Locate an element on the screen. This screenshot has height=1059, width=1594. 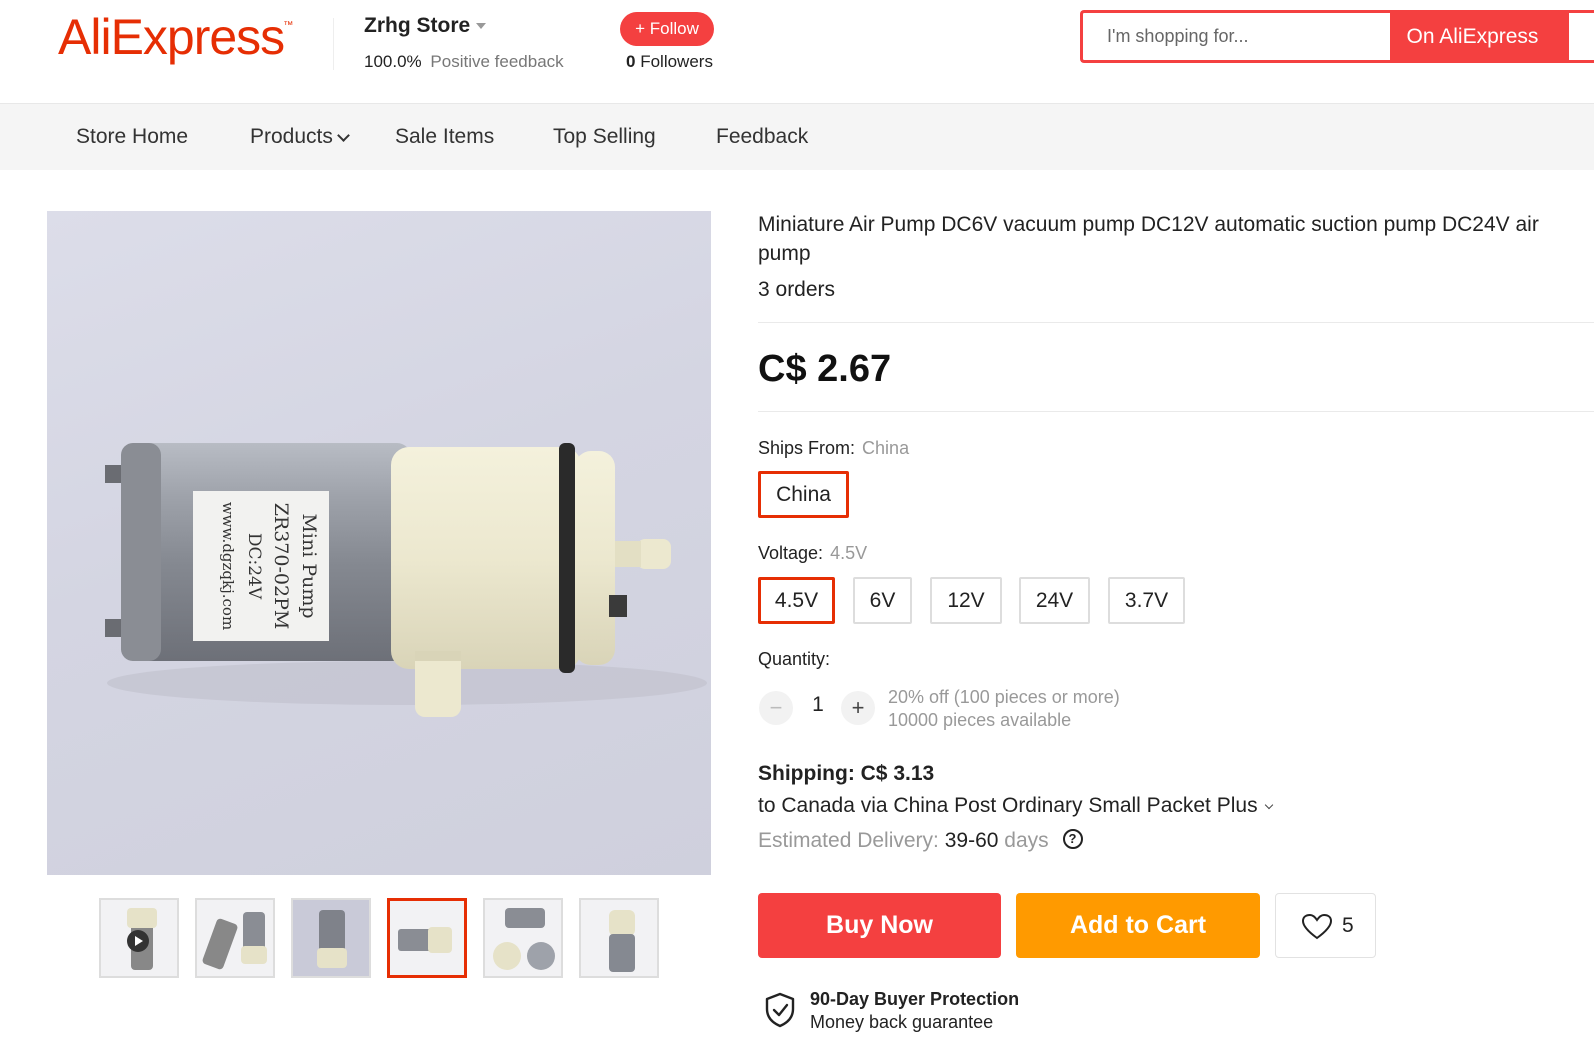
nav-store-home: Store Home is located at coordinates (132, 137).